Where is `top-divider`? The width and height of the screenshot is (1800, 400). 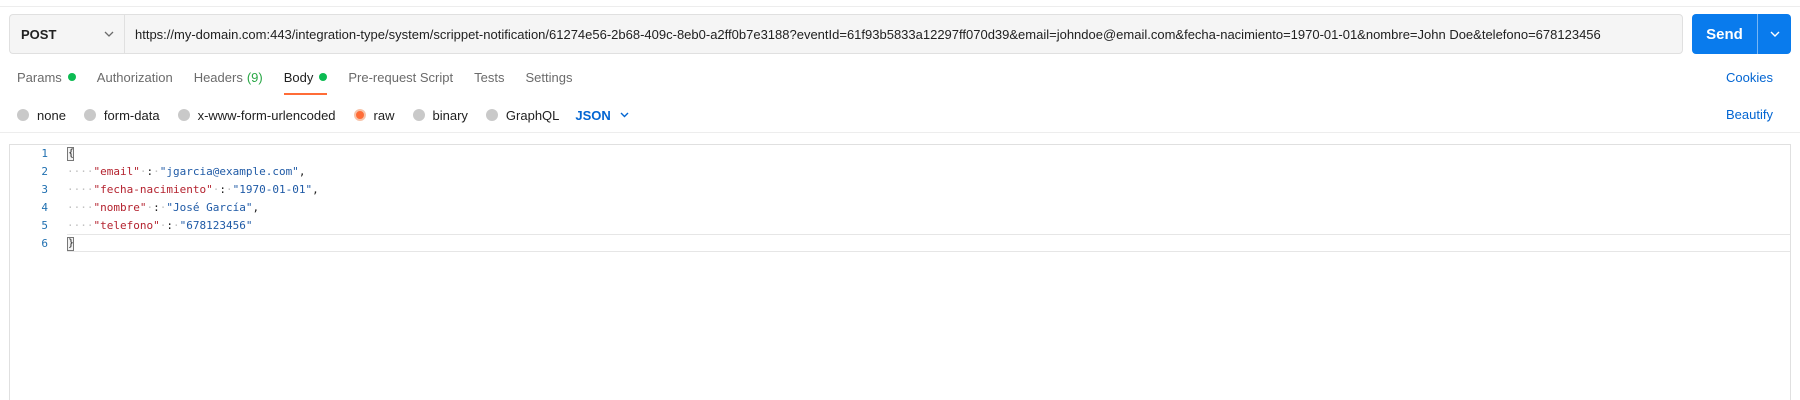
top-divider is located at coordinates (900, 6).